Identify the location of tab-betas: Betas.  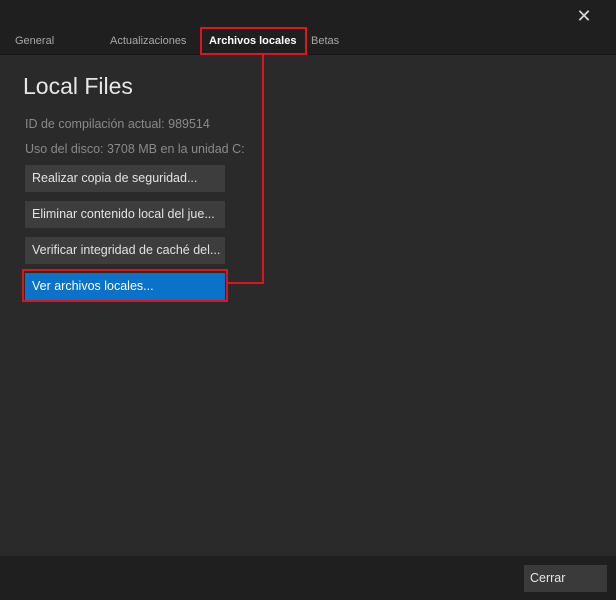
(325, 41).